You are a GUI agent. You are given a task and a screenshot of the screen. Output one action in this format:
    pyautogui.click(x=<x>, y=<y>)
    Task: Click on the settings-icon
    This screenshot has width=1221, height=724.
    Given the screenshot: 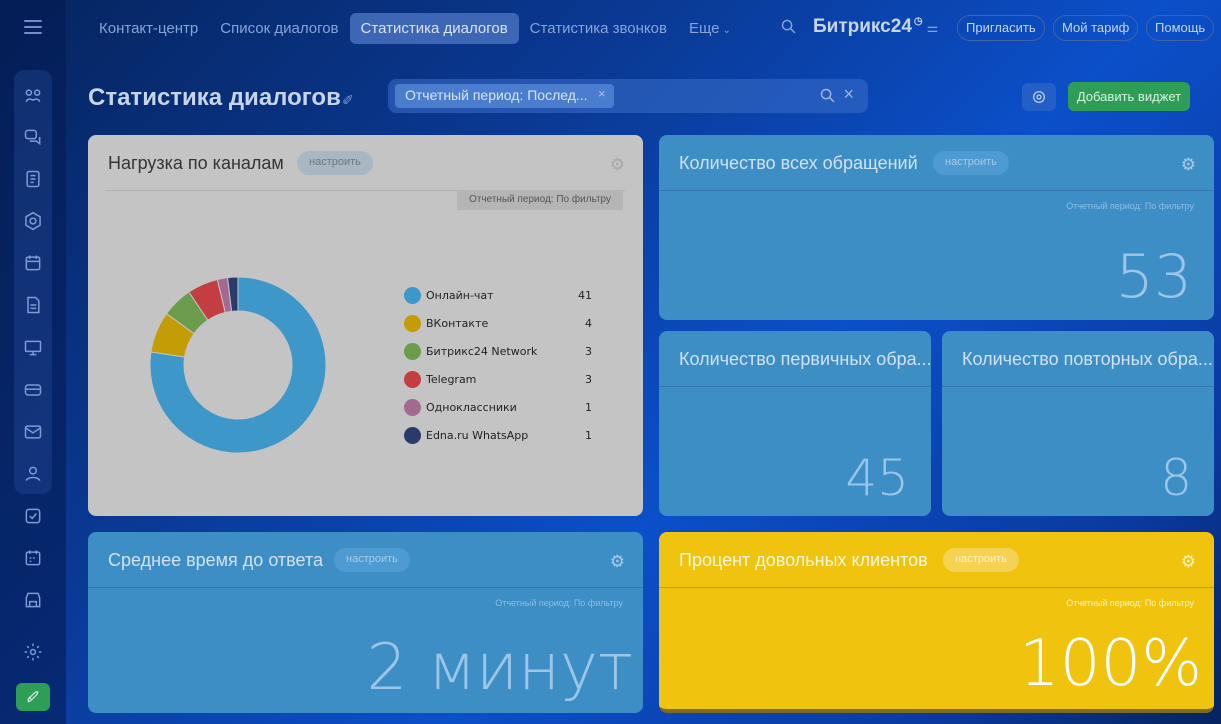 What is the action you would take?
    pyautogui.click(x=33, y=652)
    